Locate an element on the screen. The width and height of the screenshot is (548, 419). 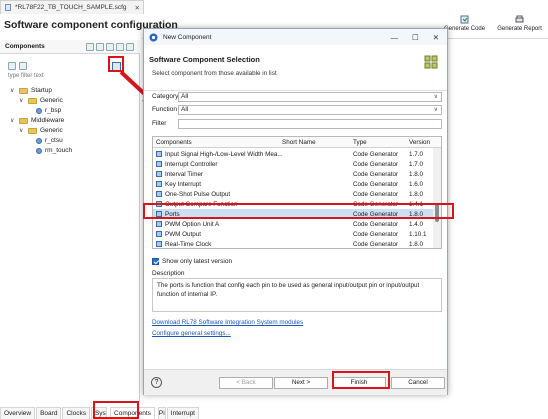
column-components: Components is located at coordinates (174, 142).